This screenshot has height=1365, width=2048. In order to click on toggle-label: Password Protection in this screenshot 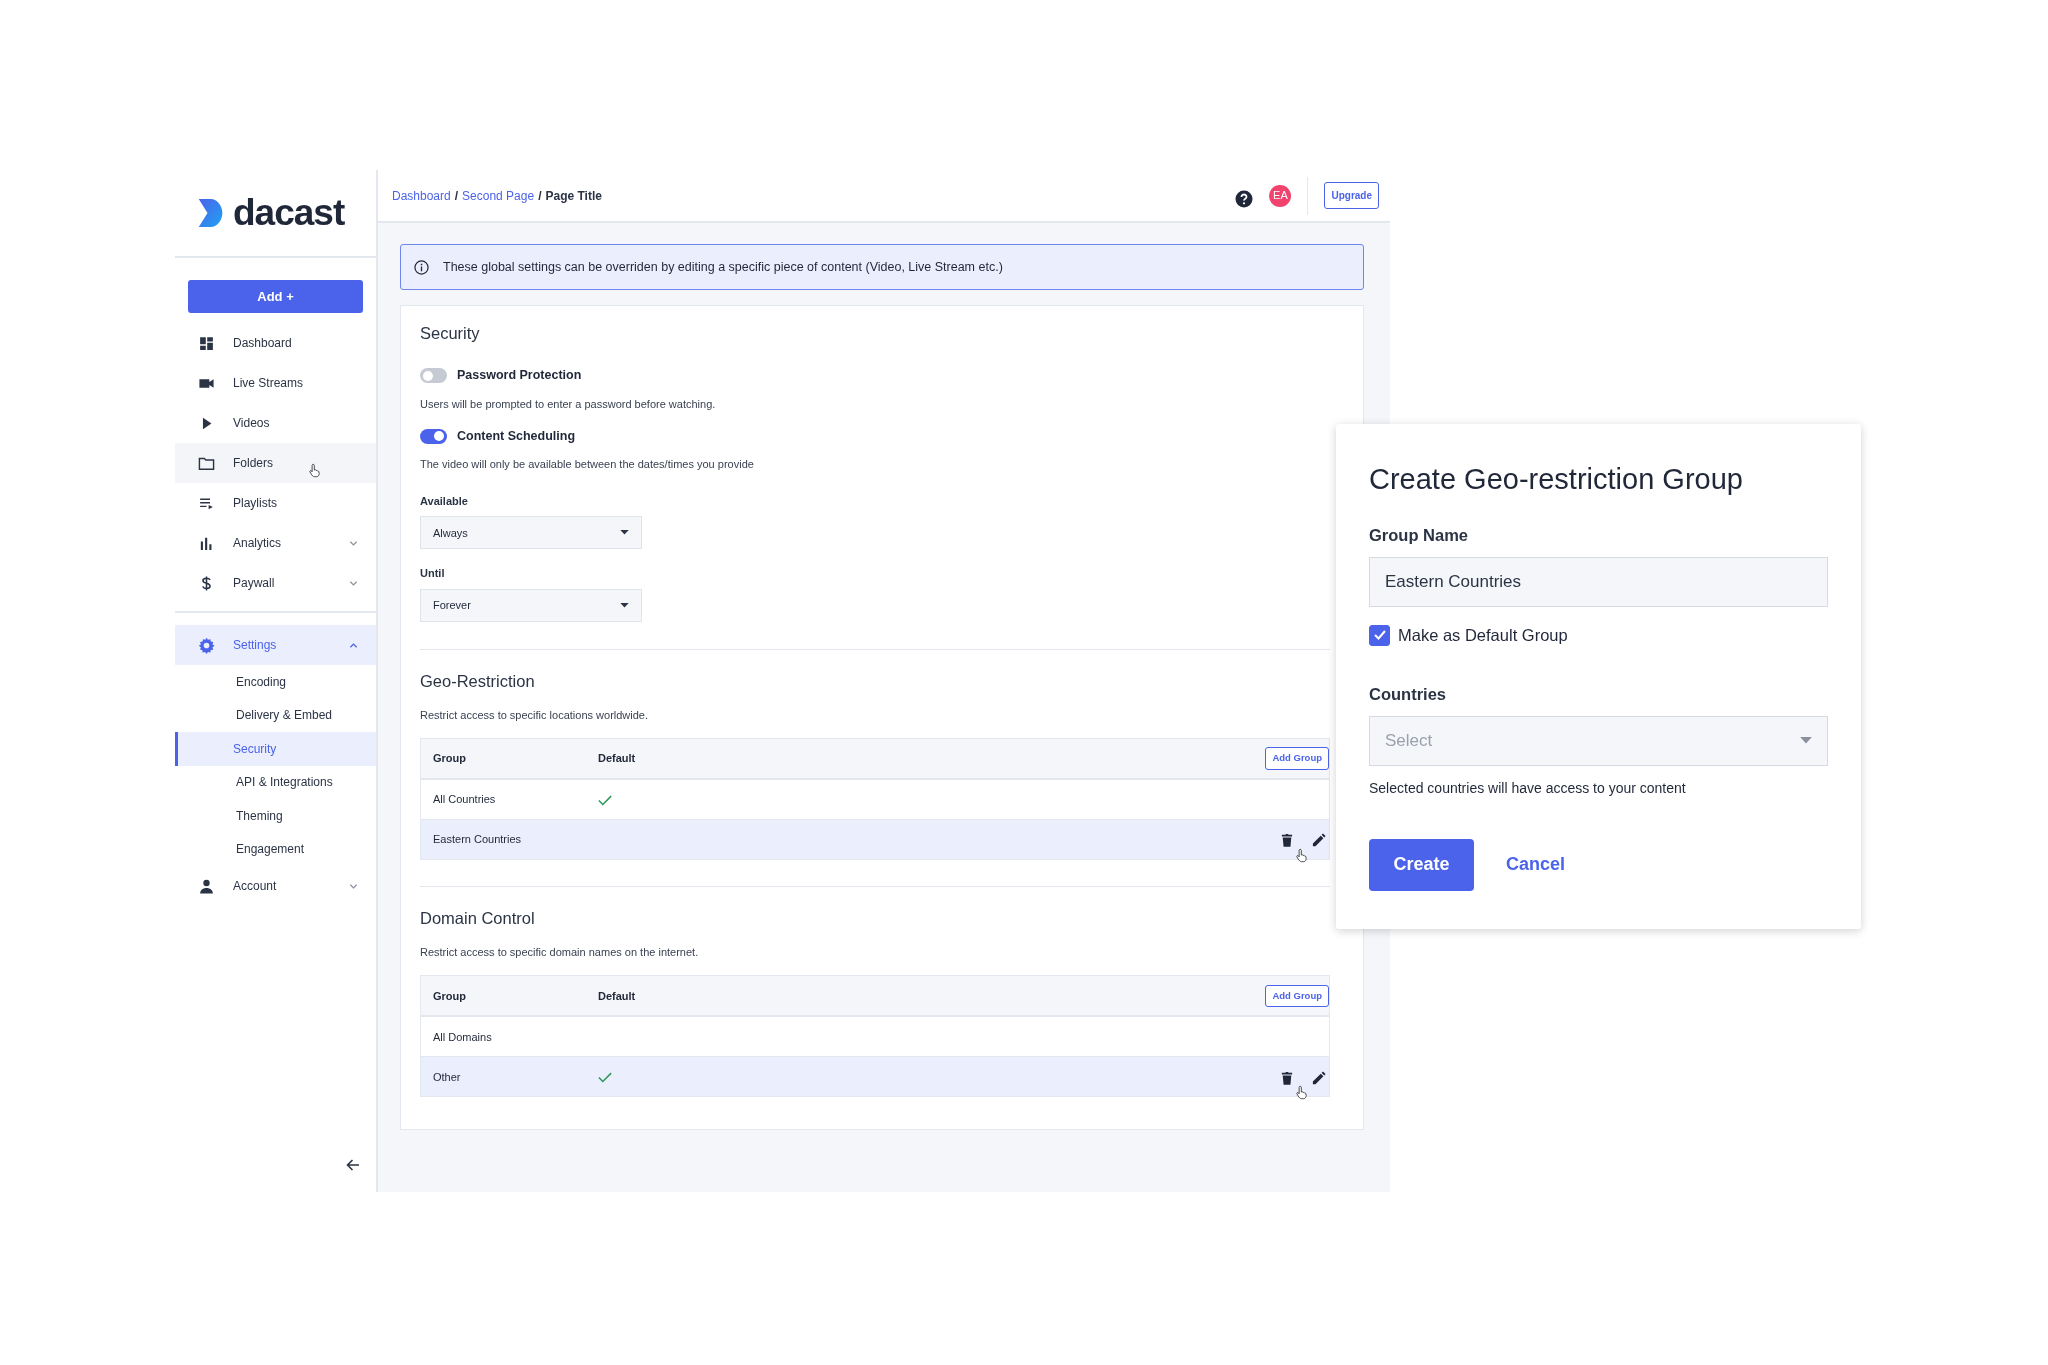, I will do `click(519, 376)`.